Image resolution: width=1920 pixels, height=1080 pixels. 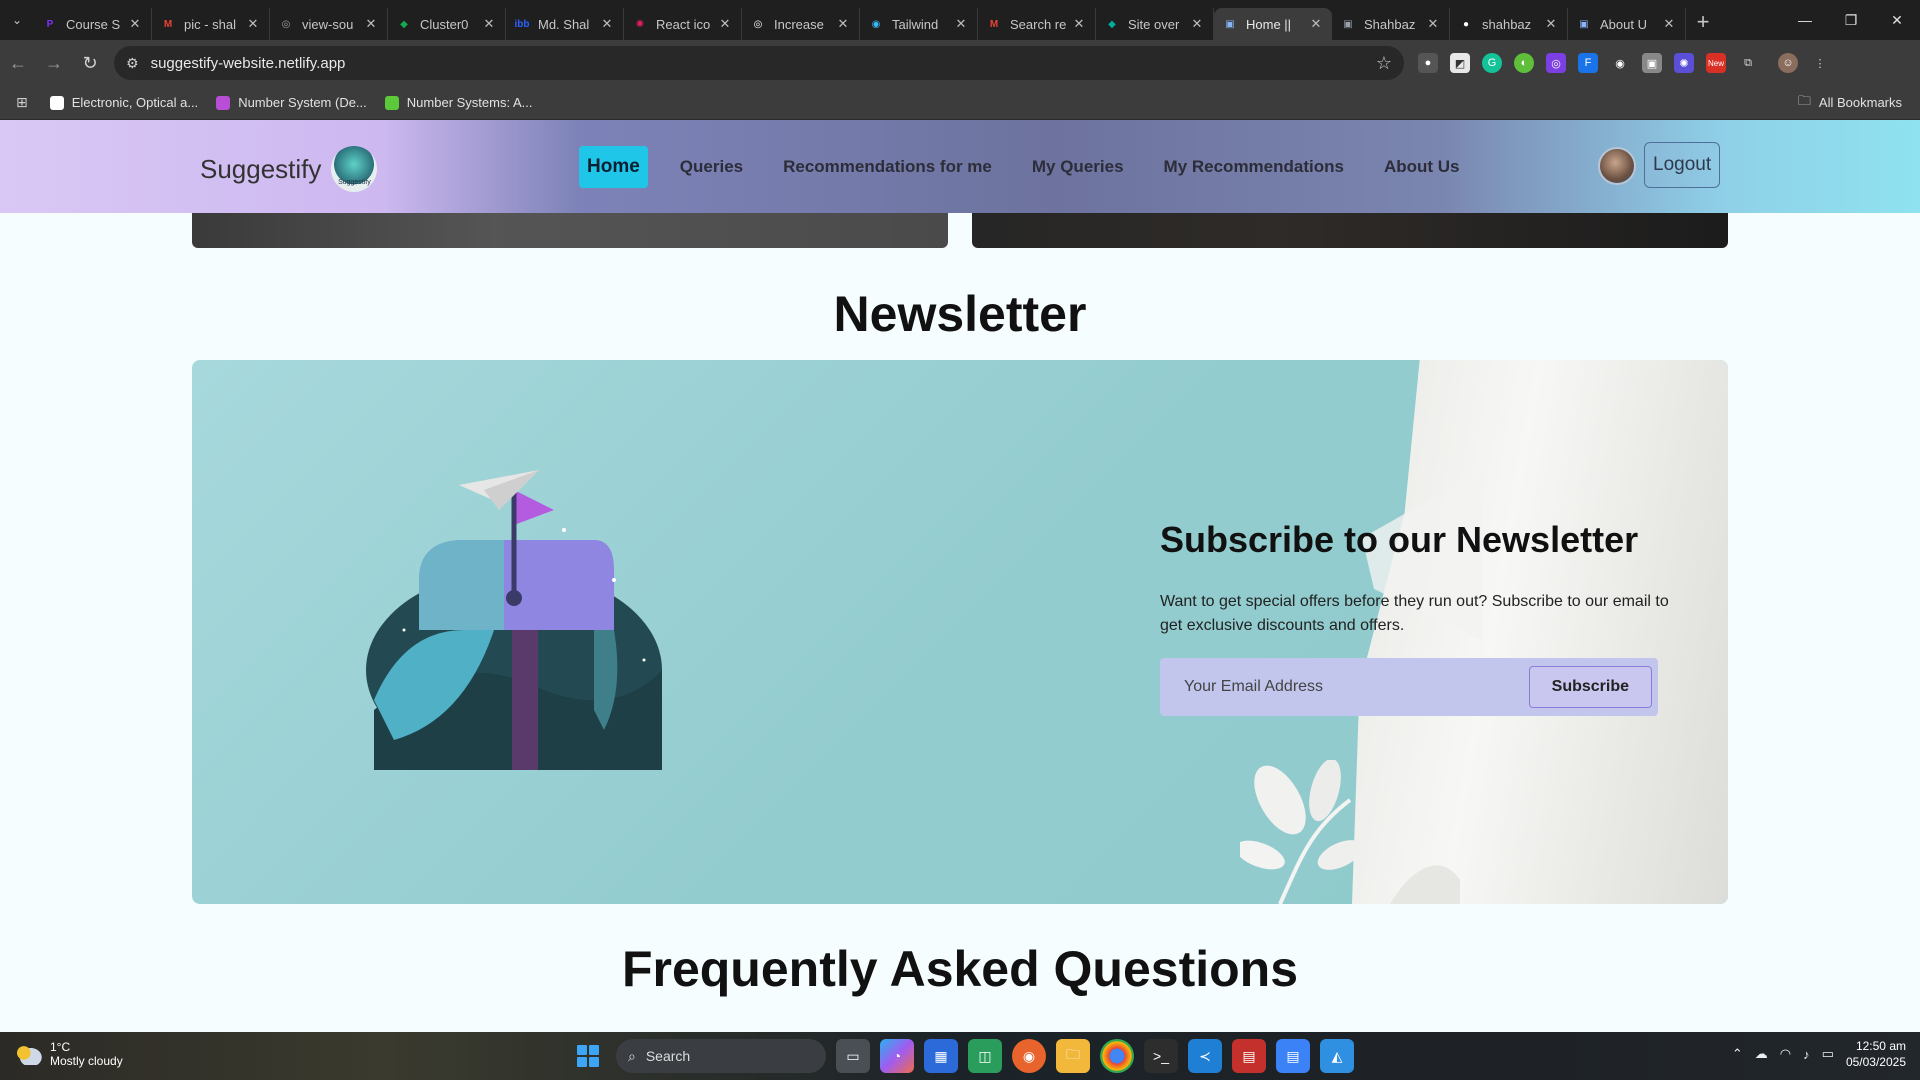 What do you see at coordinates (588, 1056) in the screenshot?
I see `windows-start-icon` at bounding box center [588, 1056].